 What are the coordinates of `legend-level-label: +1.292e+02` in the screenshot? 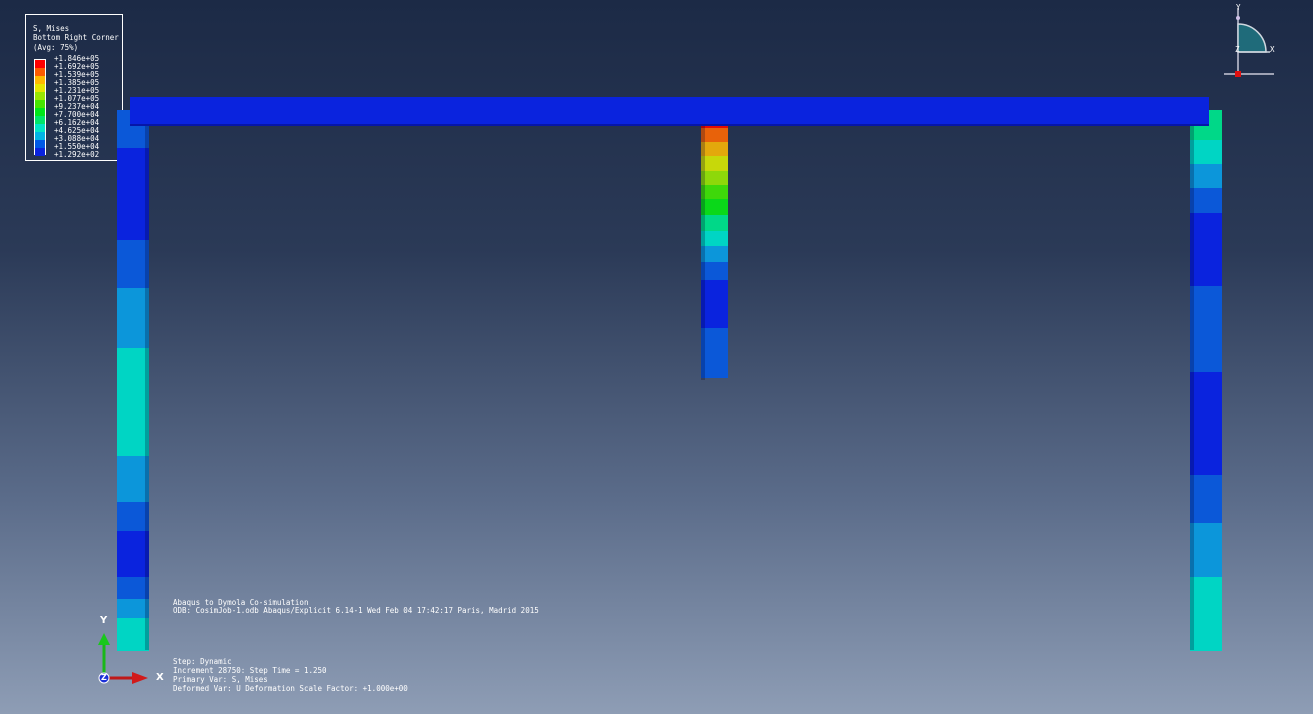 It's located at (77, 154).